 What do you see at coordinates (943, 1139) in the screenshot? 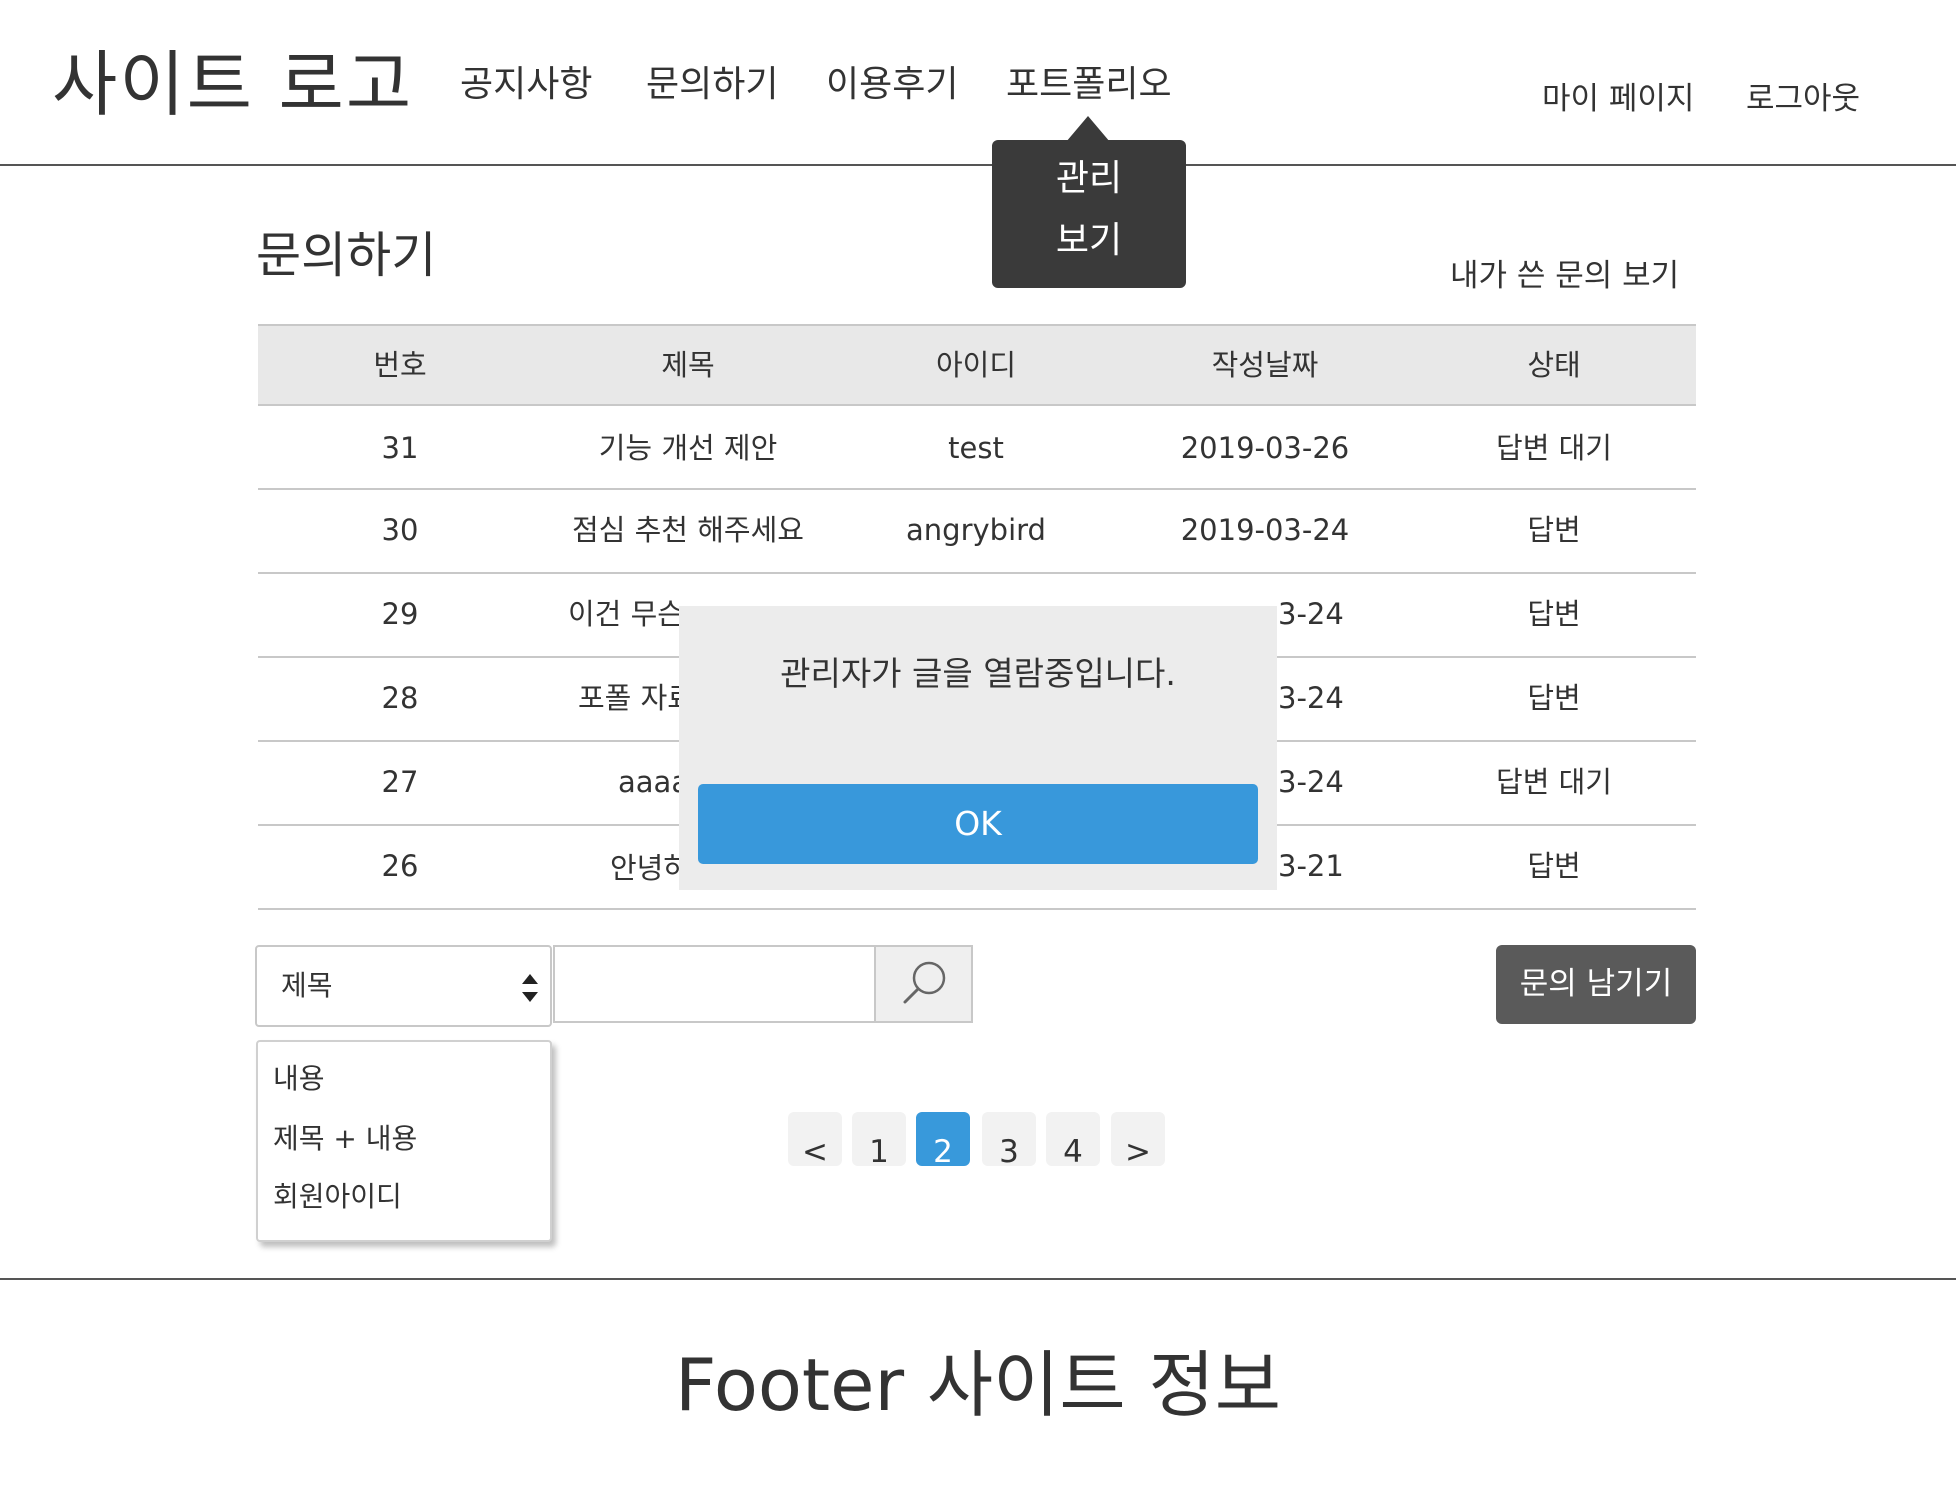
I see `page-button-current: 2` at bounding box center [943, 1139].